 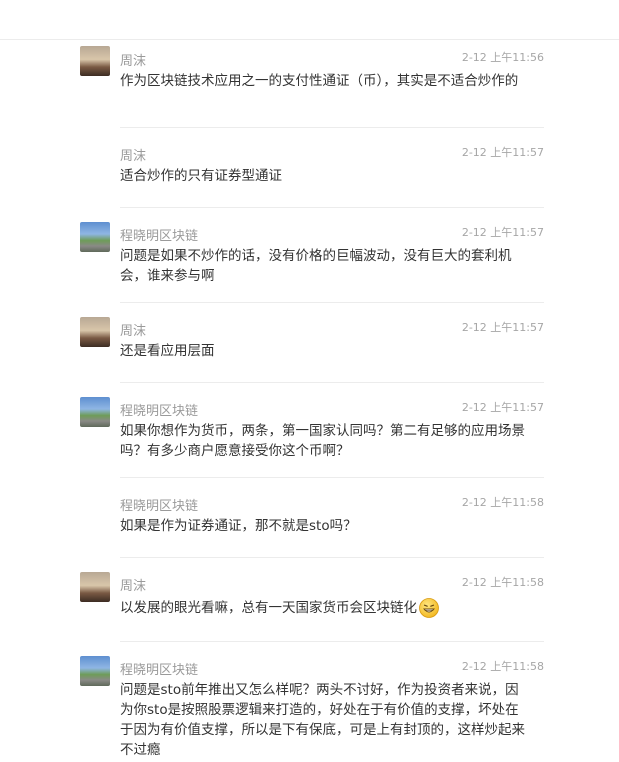 What do you see at coordinates (201, 176) in the screenshot?
I see `message-text: 适合炒作的只有证券型通证` at bounding box center [201, 176].